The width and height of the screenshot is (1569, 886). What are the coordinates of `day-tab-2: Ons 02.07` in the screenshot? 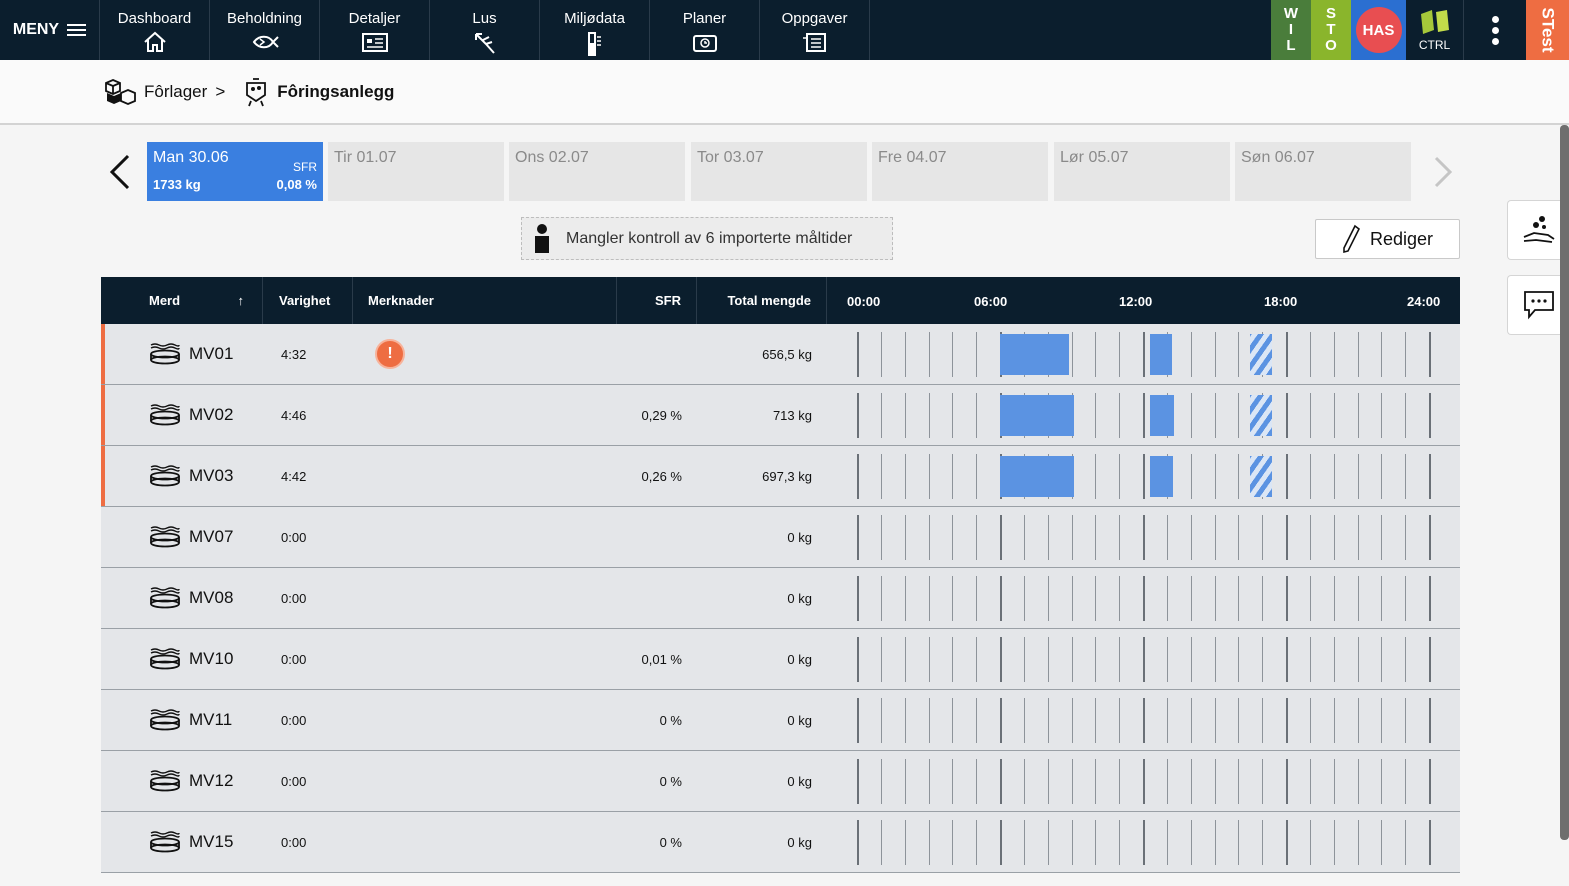 It's located at (597, 171).